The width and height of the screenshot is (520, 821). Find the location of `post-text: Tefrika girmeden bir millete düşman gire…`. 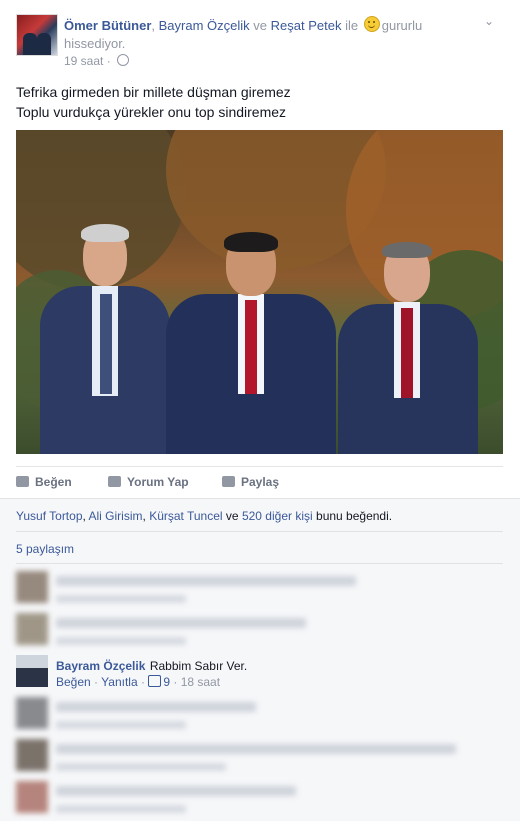

post-text: Tefrika girmeden bir millete düşman gire… is located at coordinates (153, 102).